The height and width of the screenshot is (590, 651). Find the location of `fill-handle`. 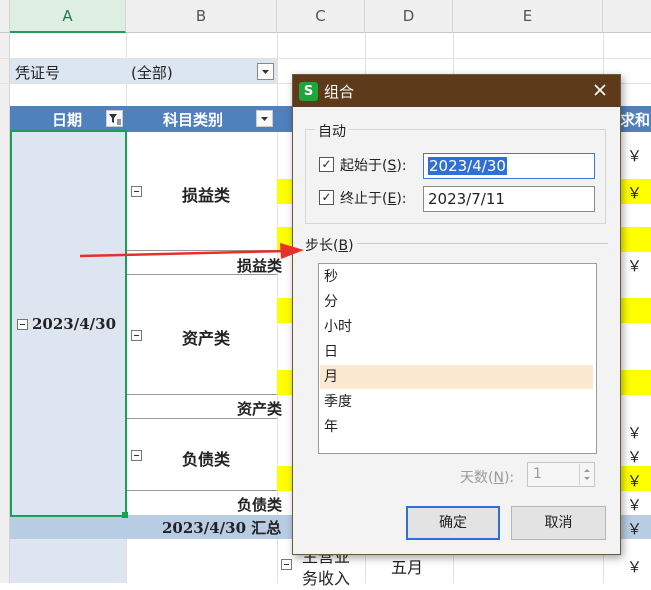

fill-handle is located at coordinates (125, 515).